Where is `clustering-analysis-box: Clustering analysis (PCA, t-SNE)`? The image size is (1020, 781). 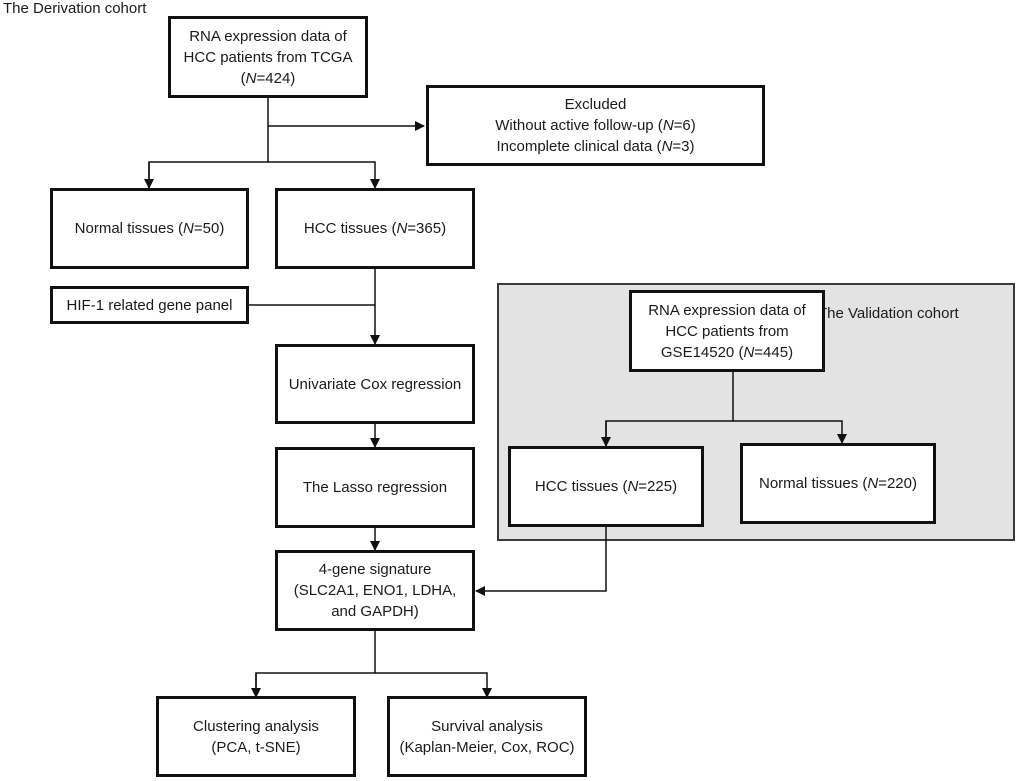 clustering-analysis-box: Clustering analysis (PCA, t-SNE) is located at coordinates (256, 736).